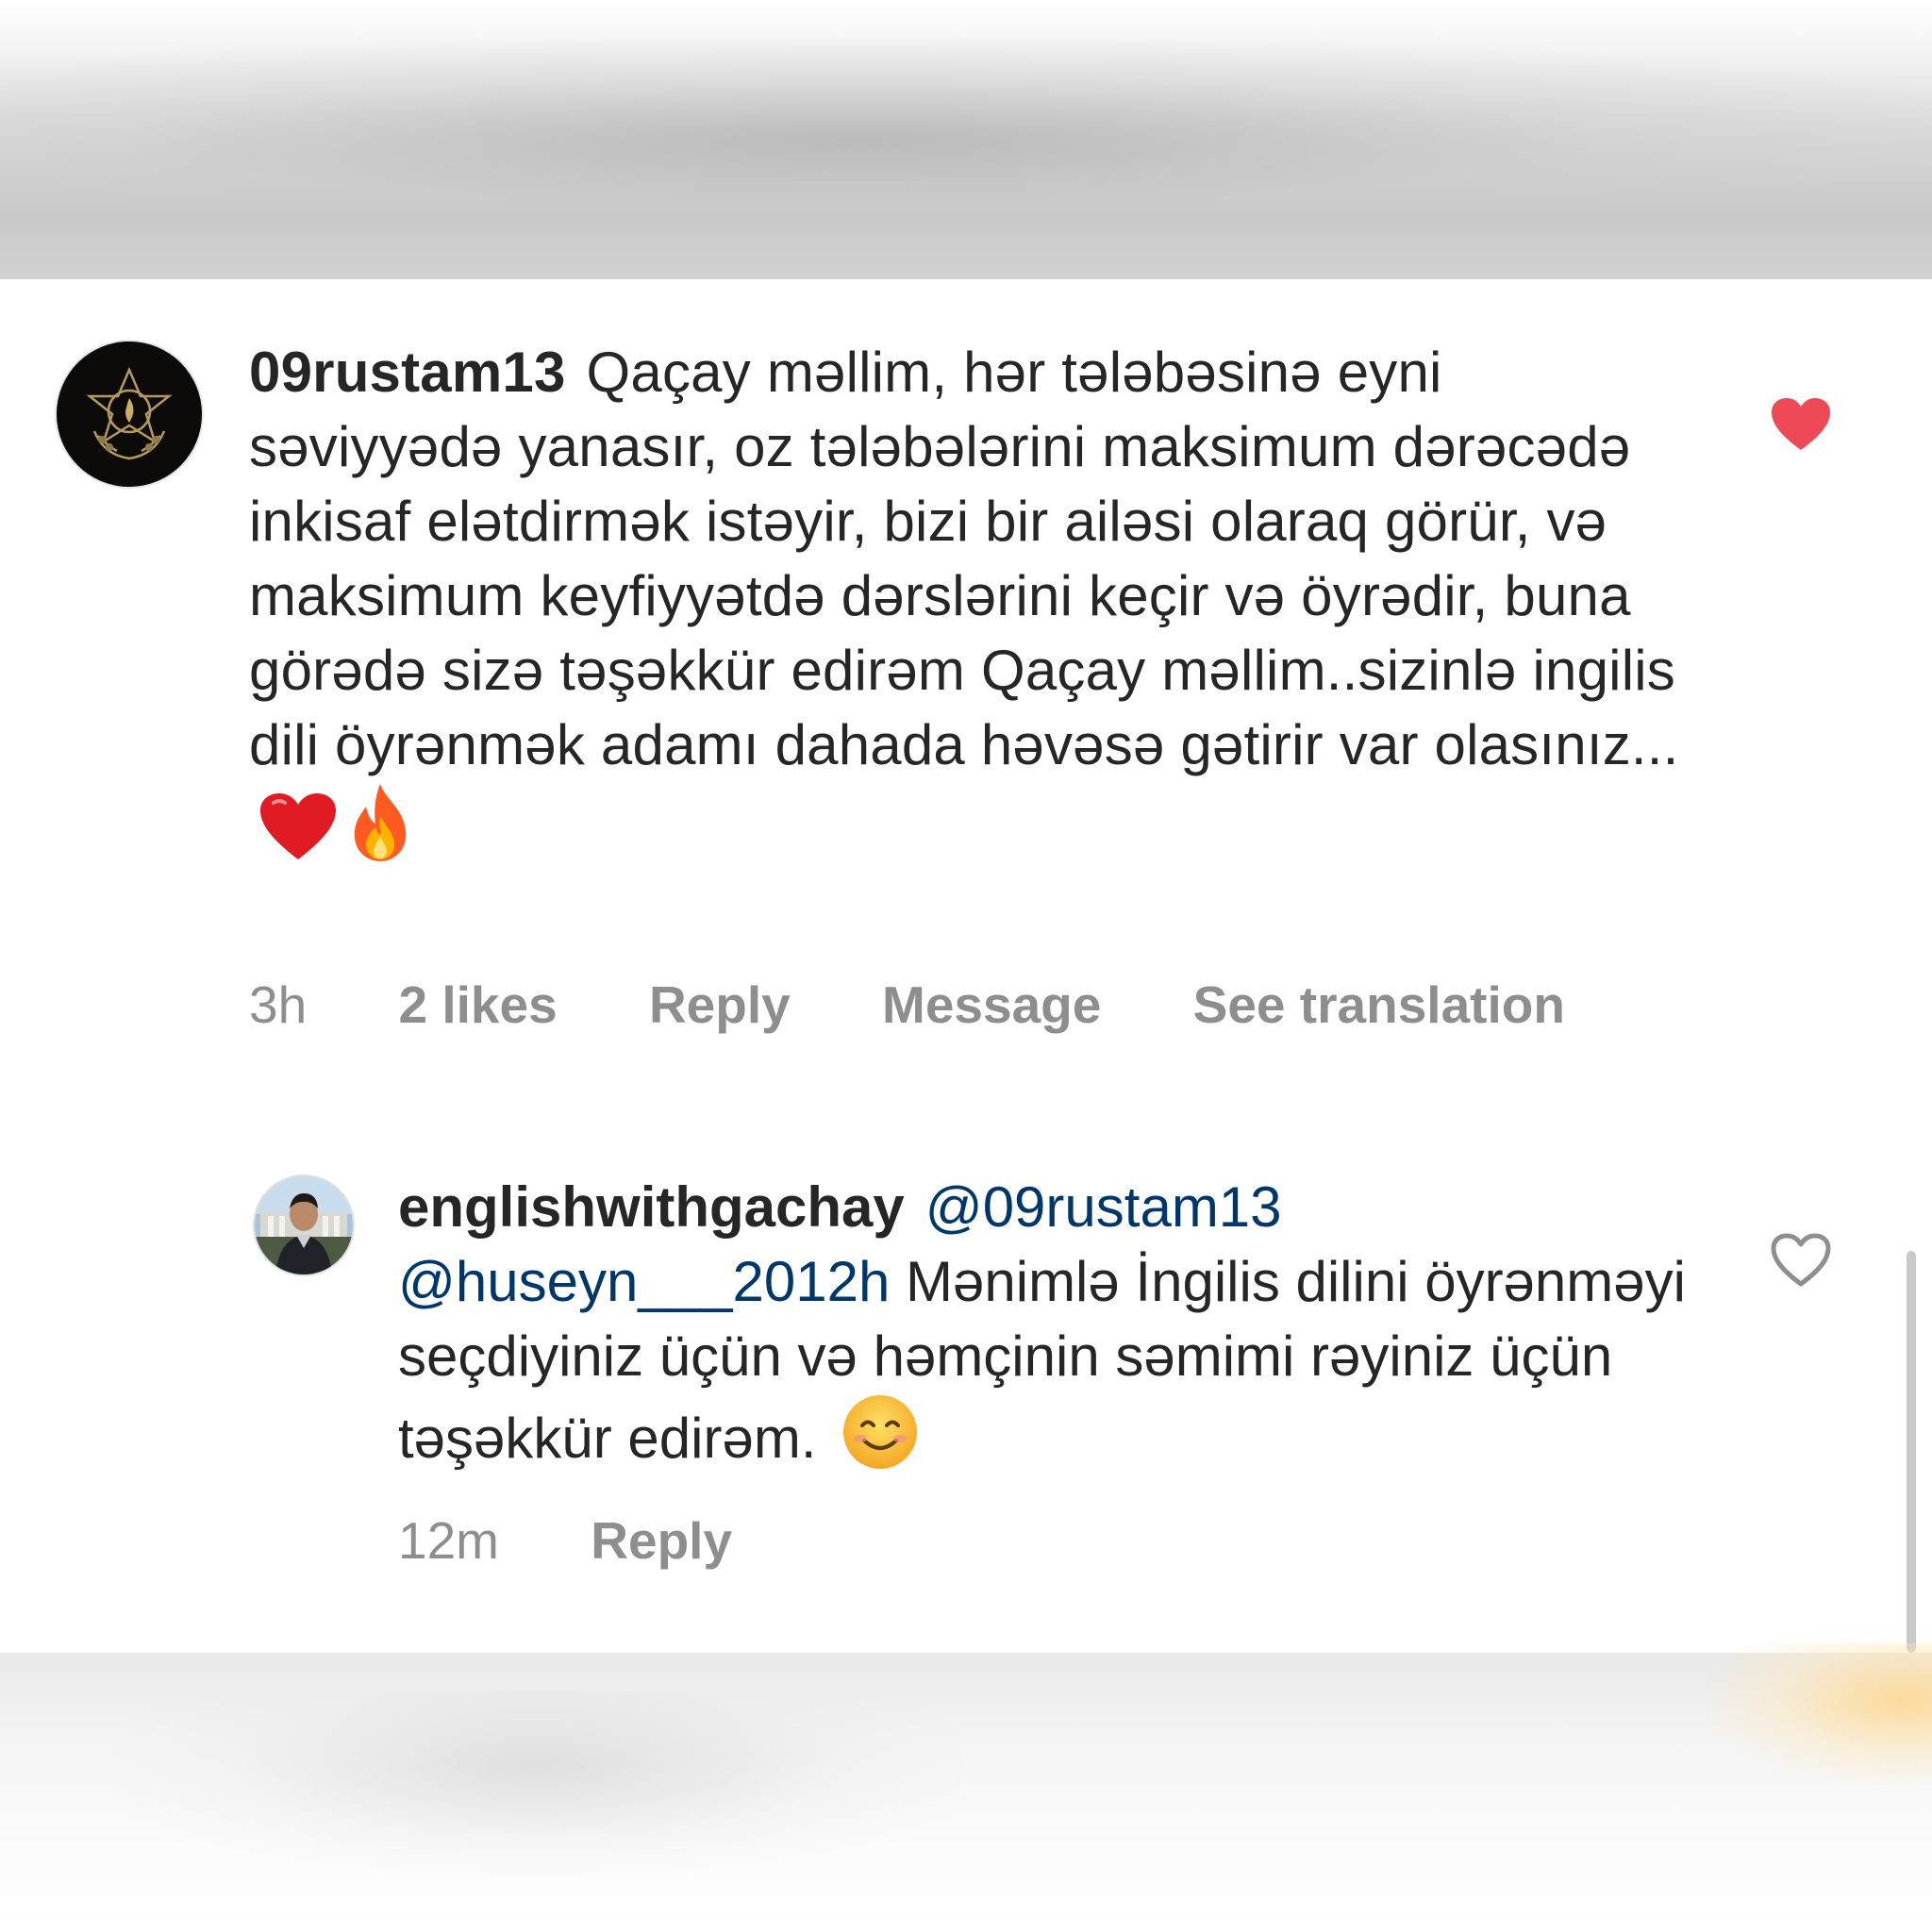 The image size is (1932, 1932). Describe the element at coordinates (644, 1282) in the screenshot. I see `mention-link: @huseyn___2012h` at that location.